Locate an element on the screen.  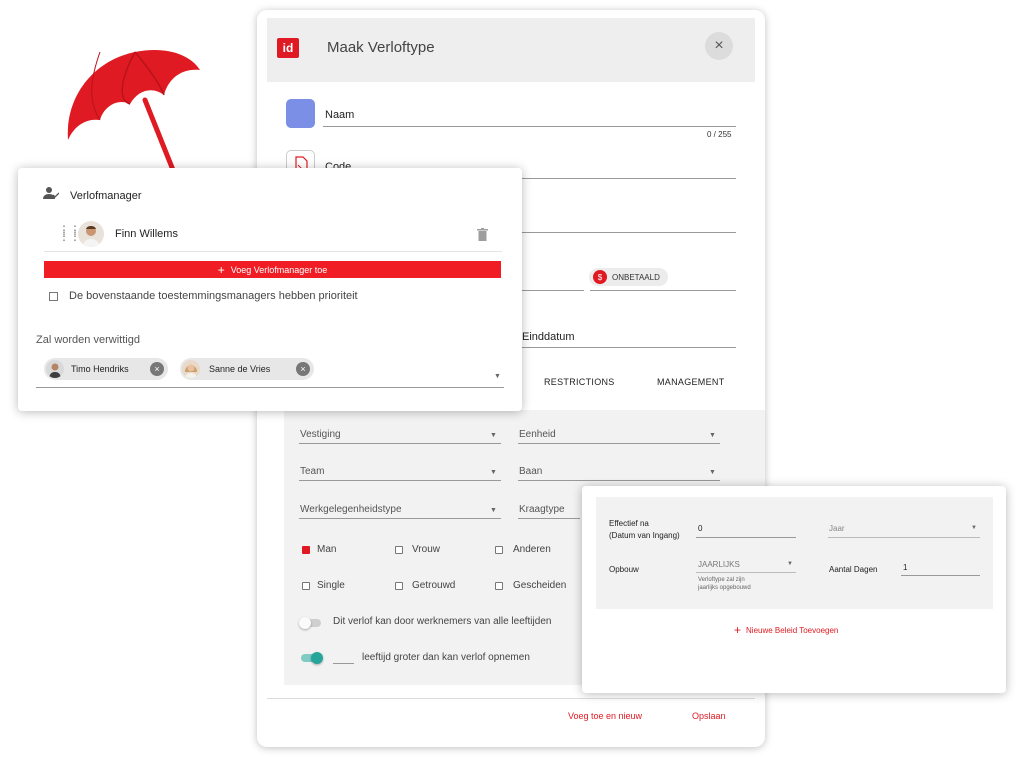
eenheid-underline is located at coordinates (619, 443).